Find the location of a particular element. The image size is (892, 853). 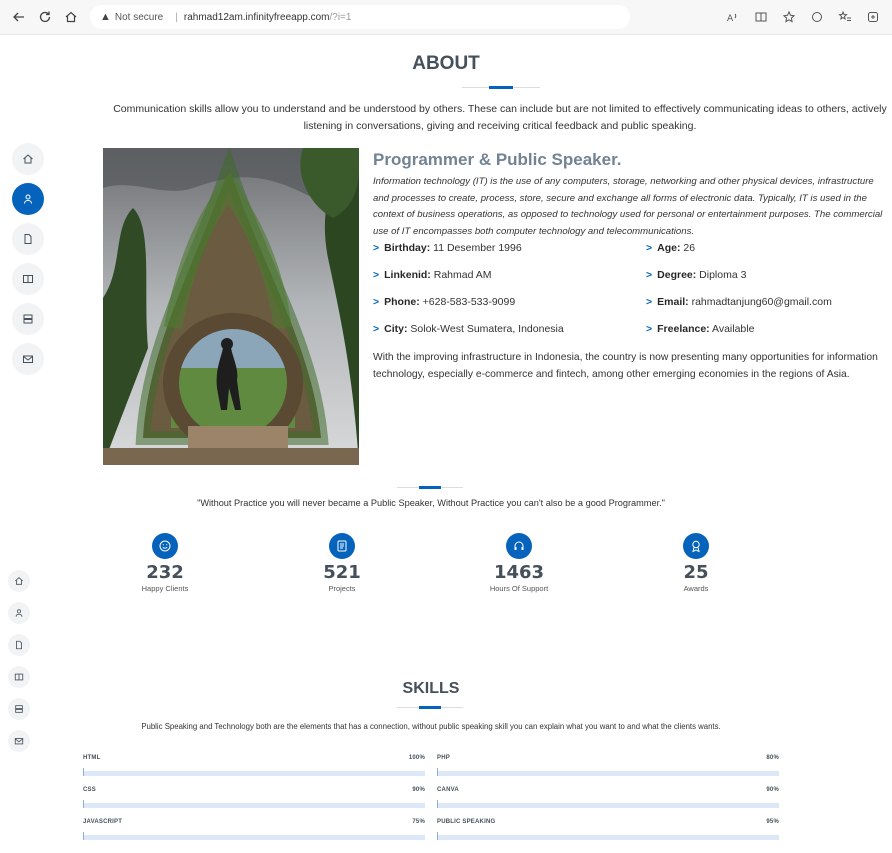

headset-icon is located at coordinates (519, 546).